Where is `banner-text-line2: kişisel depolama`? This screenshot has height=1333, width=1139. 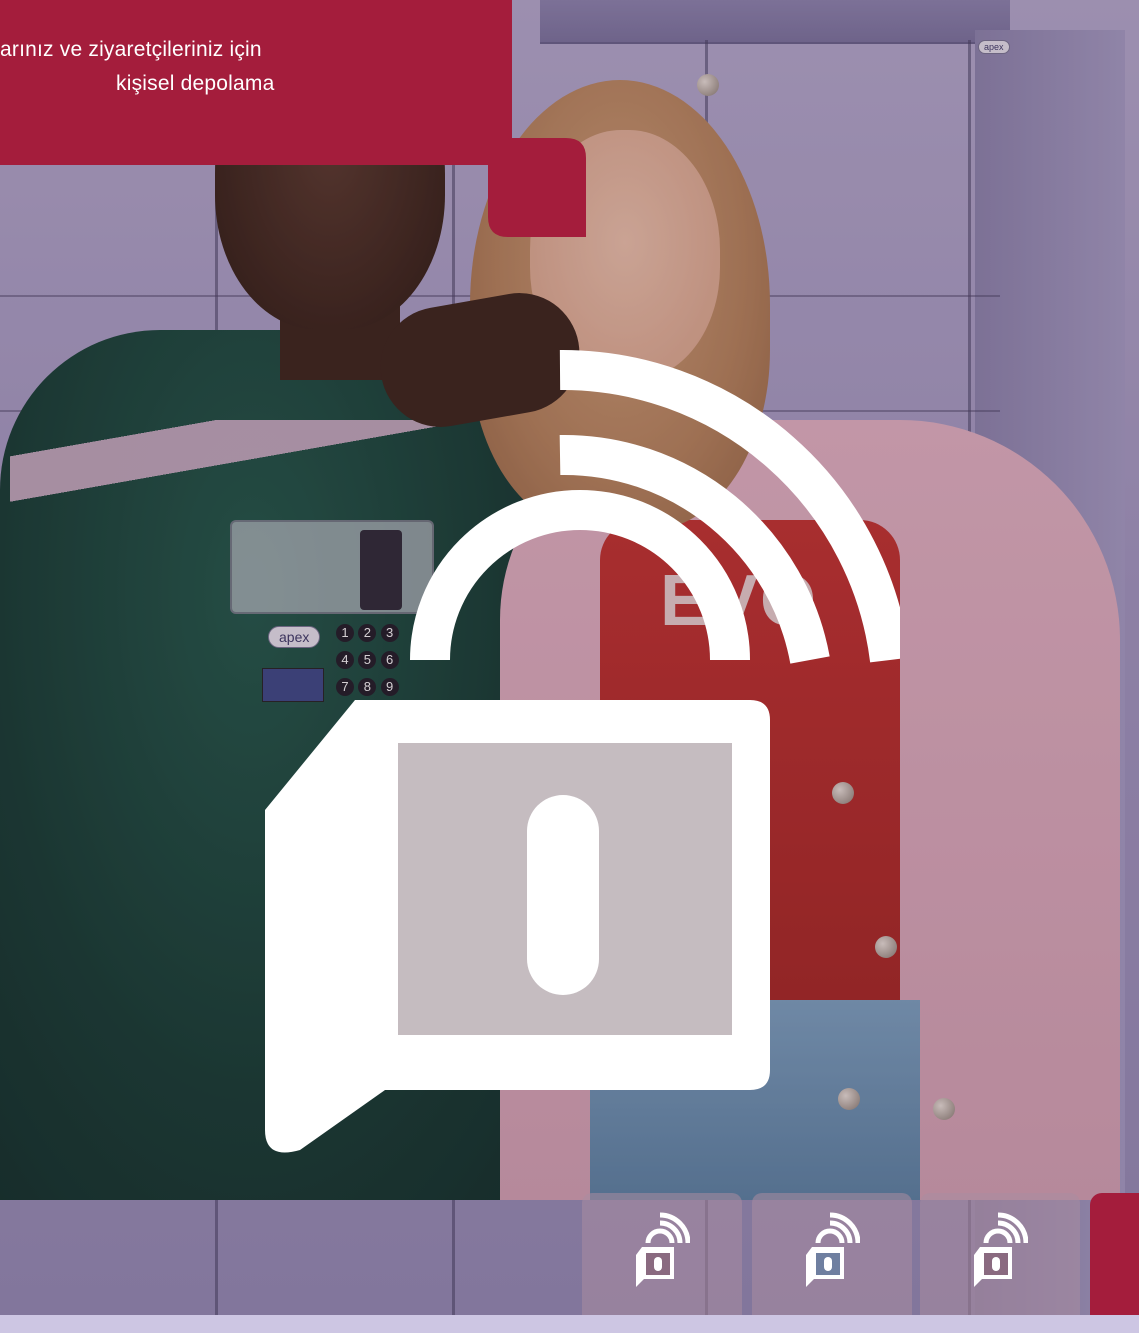
banner-text-line2: kişisel depolama is located at coordinates (195, 83).